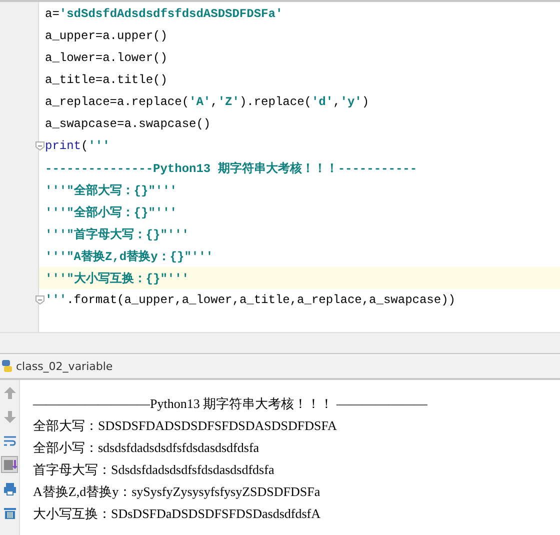 Image resolution: width=560 pixels, height=535 pixels. What do you see at coordinates (185, 426) in the screenshot?
I see `console-output-line: 全部大写：SDSDSFDADSDSDFSFDSDASDSDFDSFA` at bounding box center [185, 426].